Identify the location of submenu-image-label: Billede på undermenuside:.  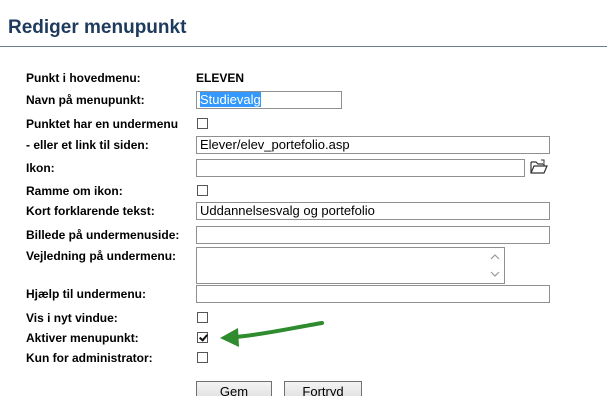
(103, 235).